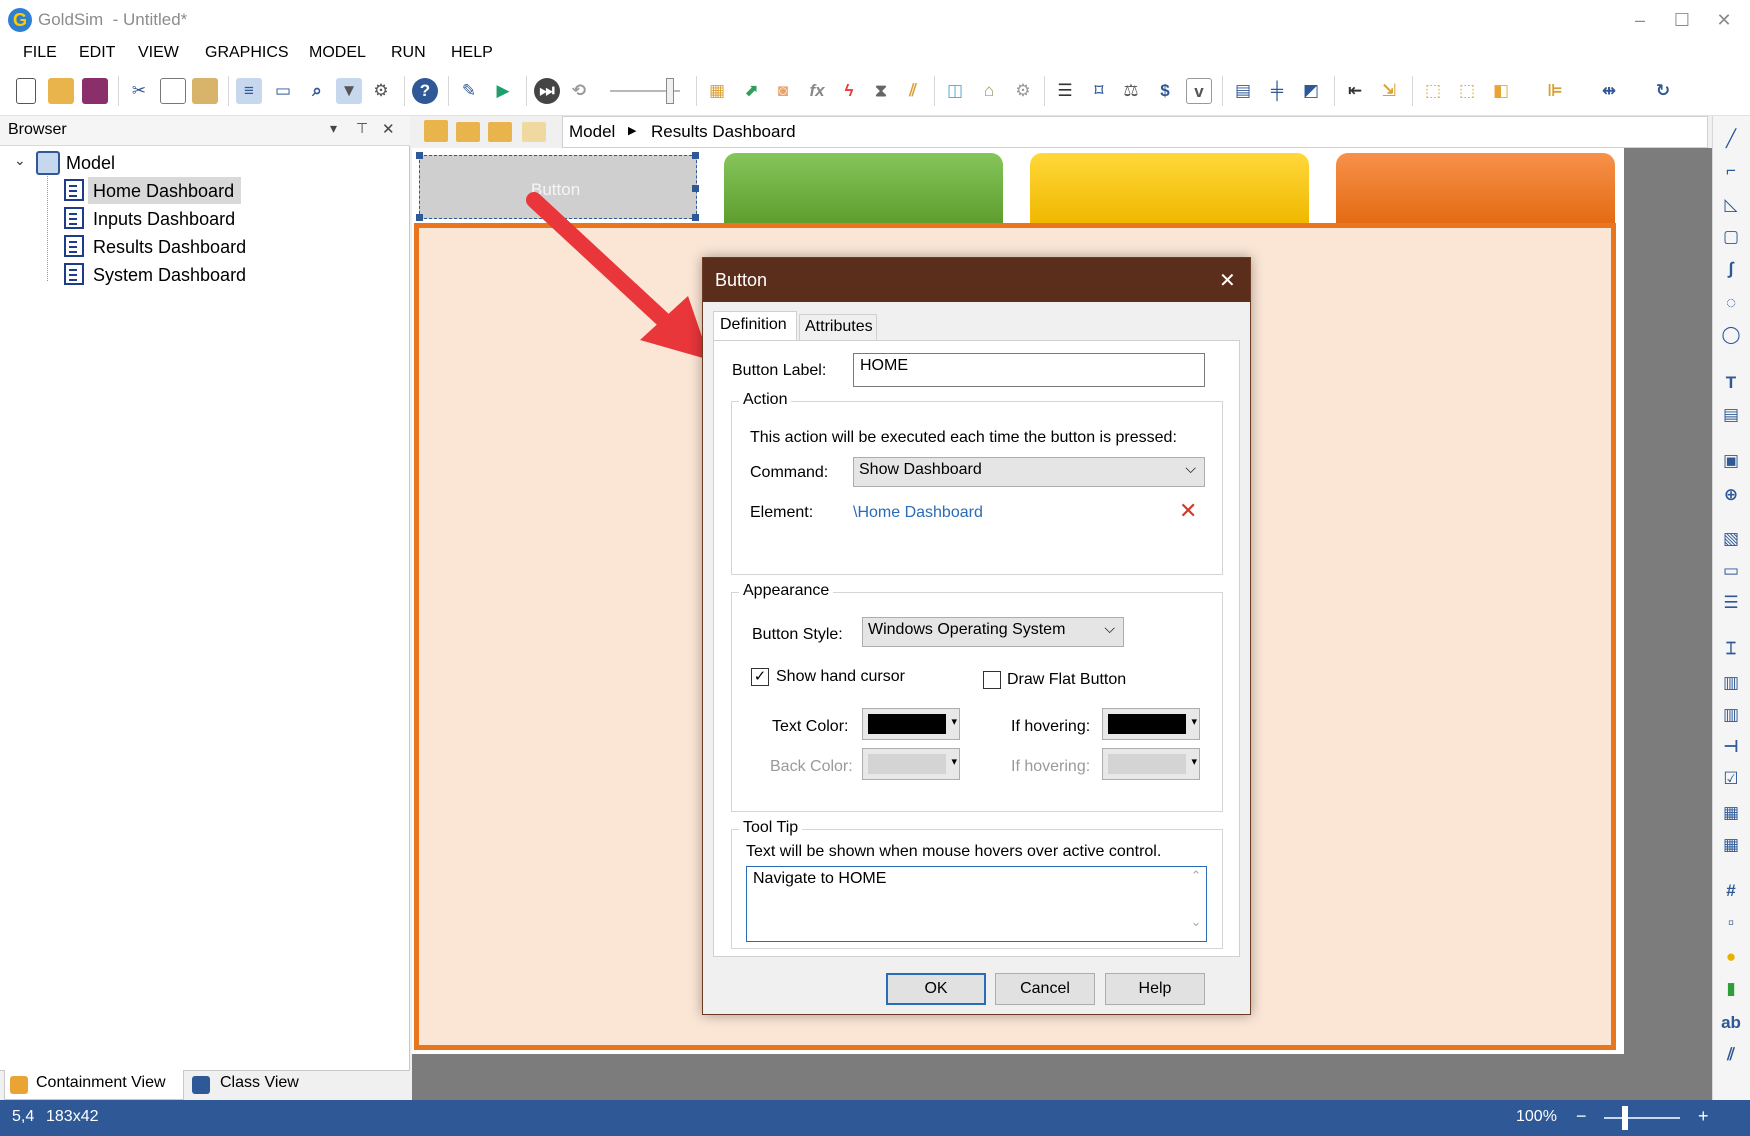 This screenshot has height=1136, width=1750. I want to click on digital-display-icon: ▫, so click(1731, 923).